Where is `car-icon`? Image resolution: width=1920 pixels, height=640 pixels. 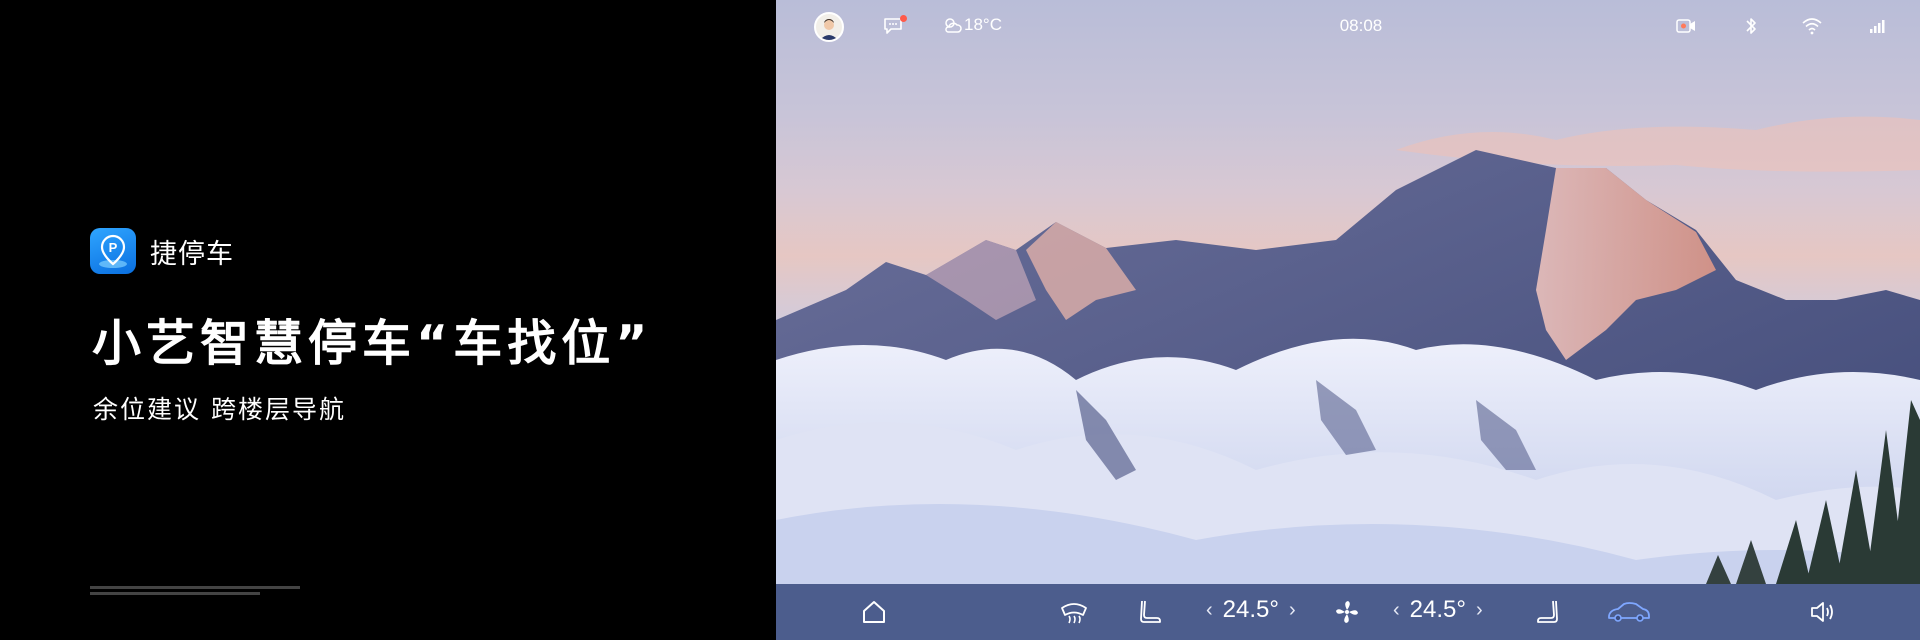 car-icon is located at coordinates (1629, 612).